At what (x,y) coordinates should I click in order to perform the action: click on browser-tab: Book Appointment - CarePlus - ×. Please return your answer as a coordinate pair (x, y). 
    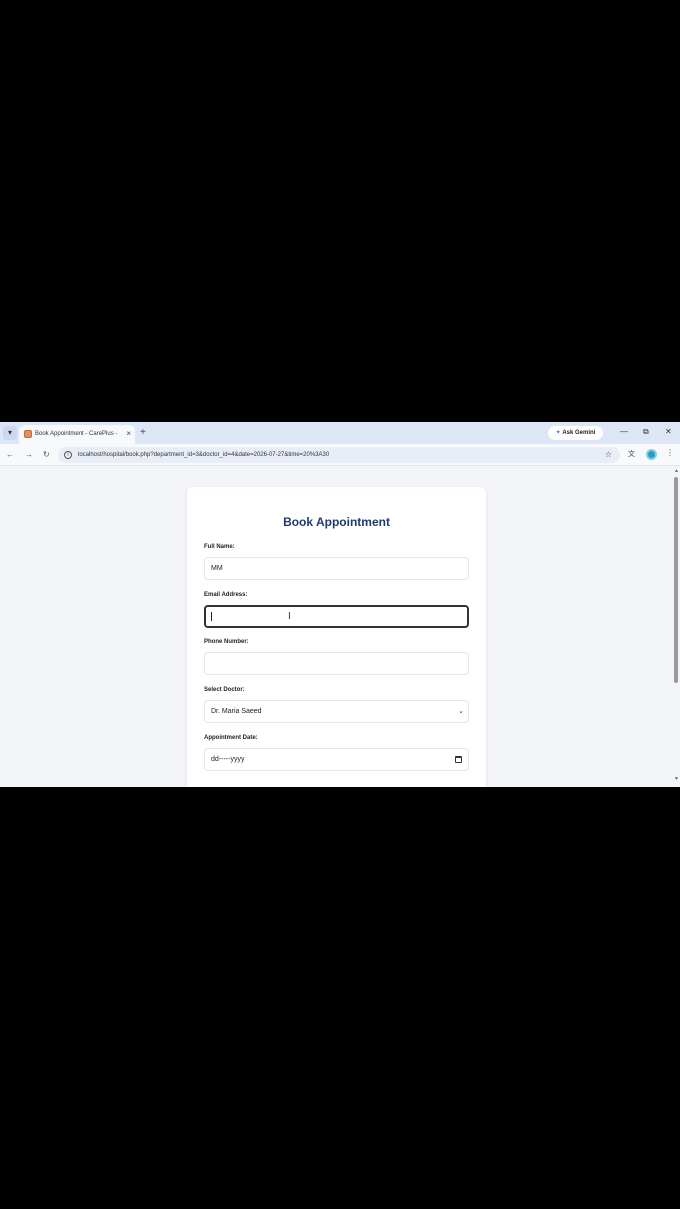
    Looking at the image, I should click on (77, 434).